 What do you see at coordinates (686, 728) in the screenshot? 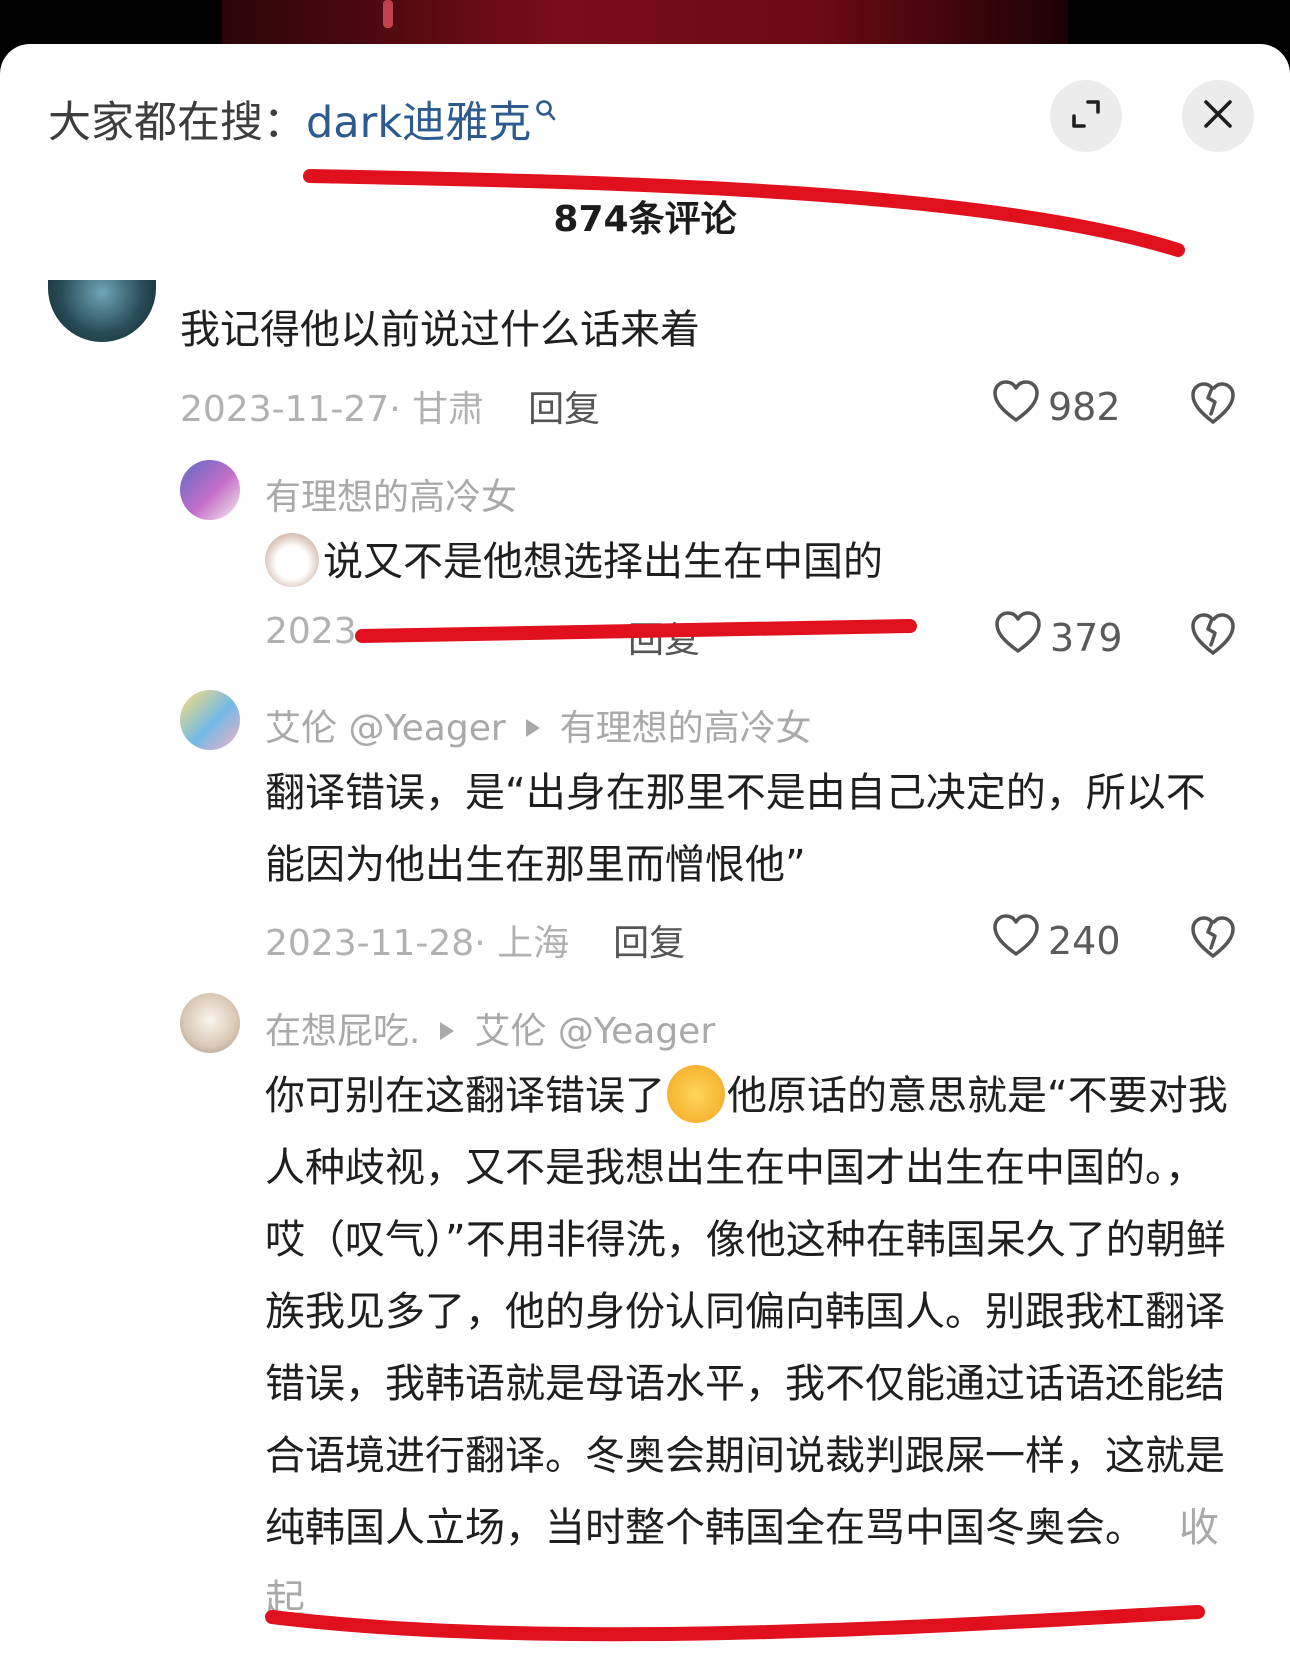
I see `reply-to-author: 有理想的高冷女` at bounding box center [686, 728].